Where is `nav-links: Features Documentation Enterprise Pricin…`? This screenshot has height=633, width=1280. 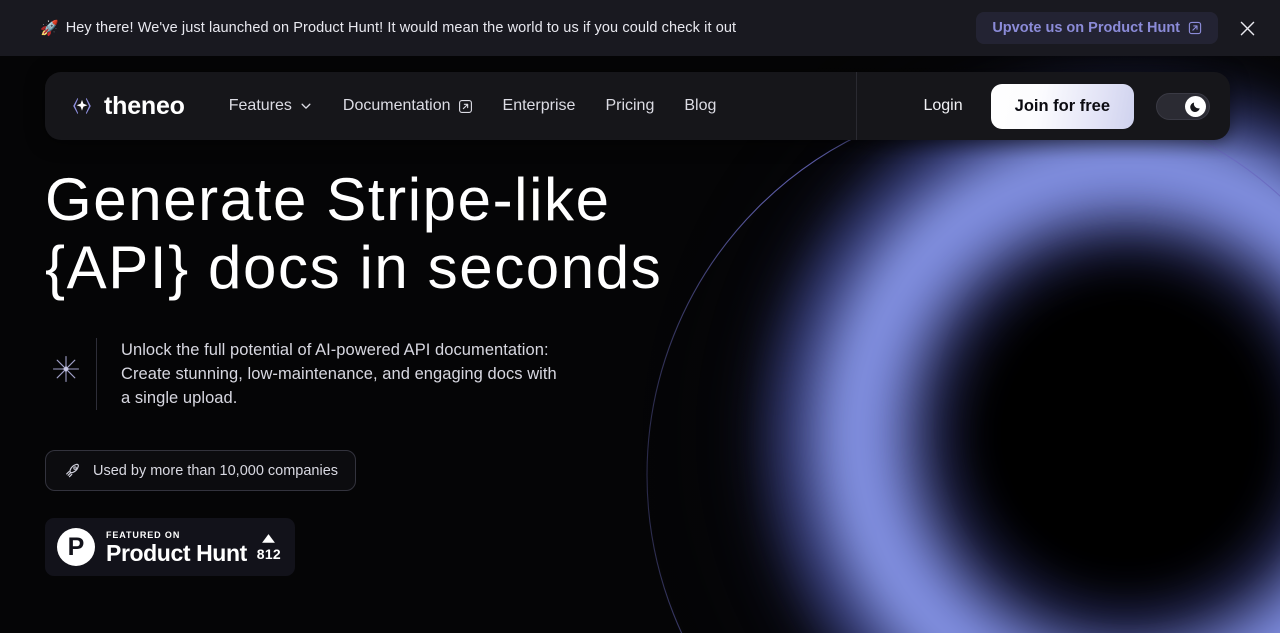
nav-links: Features Documentation Enterprise Pricin… is located at coordinates (473, 106).